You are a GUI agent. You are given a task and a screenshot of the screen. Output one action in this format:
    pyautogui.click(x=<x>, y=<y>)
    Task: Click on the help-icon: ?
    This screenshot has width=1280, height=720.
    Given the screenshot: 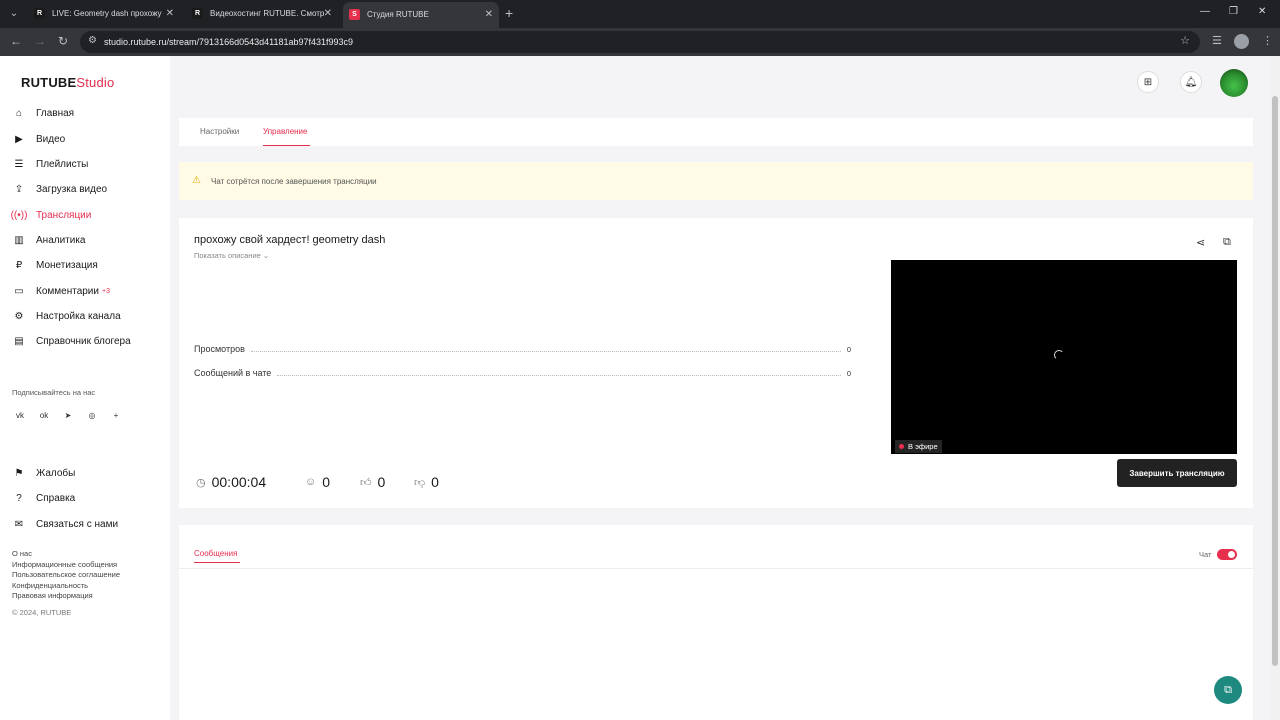 What is the action you would take?
    pyautogui.click(x=19, y=498)
    